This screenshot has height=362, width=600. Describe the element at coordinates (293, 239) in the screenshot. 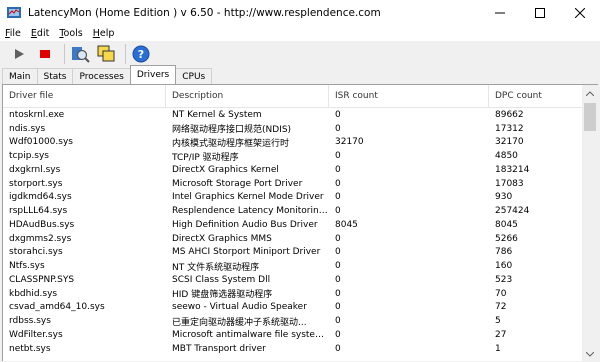

I see `table-row: dxgmms2.sys DirectX Graphics MMS 0 5266` at that location.